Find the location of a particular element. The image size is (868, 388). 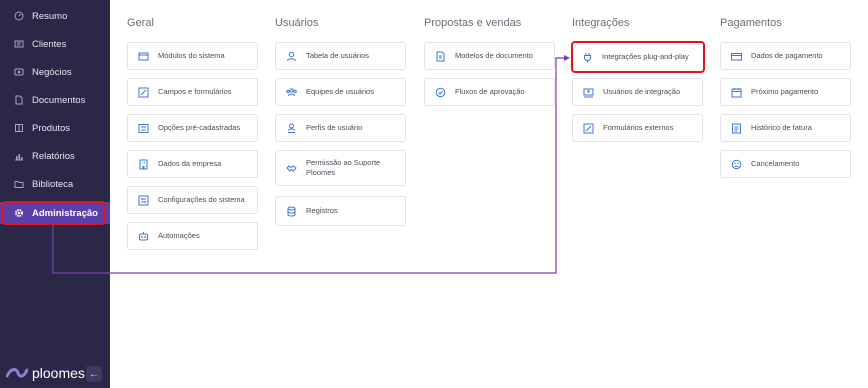

dashboard-icon is located at coordinates (19, 16).